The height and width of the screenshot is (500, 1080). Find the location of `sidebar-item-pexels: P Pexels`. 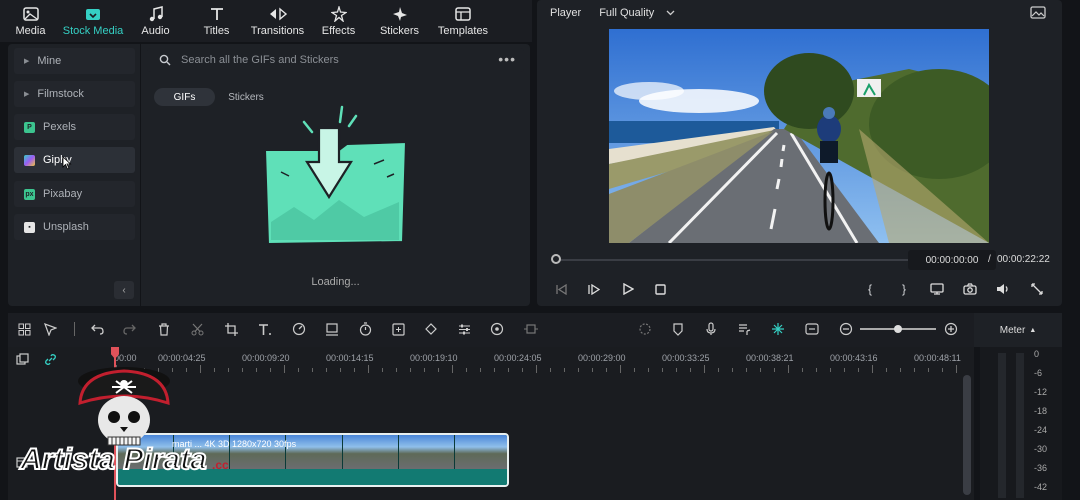

sidebar-item-pexels: P Pexels is located at coordinates (74, 127).